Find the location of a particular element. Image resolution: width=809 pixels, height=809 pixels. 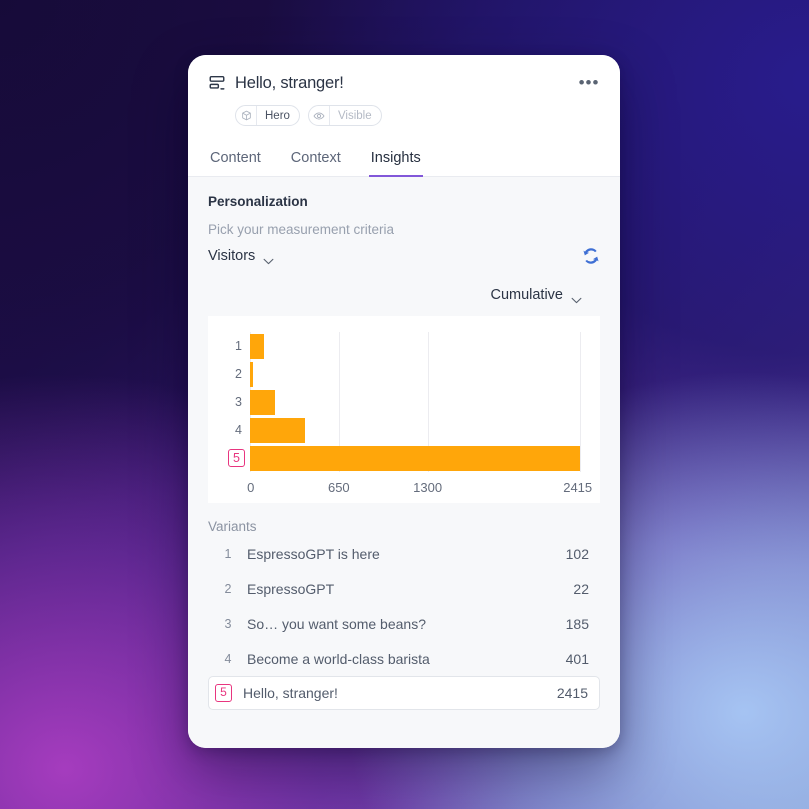

eye-icon is located at coordinates (319, 115).